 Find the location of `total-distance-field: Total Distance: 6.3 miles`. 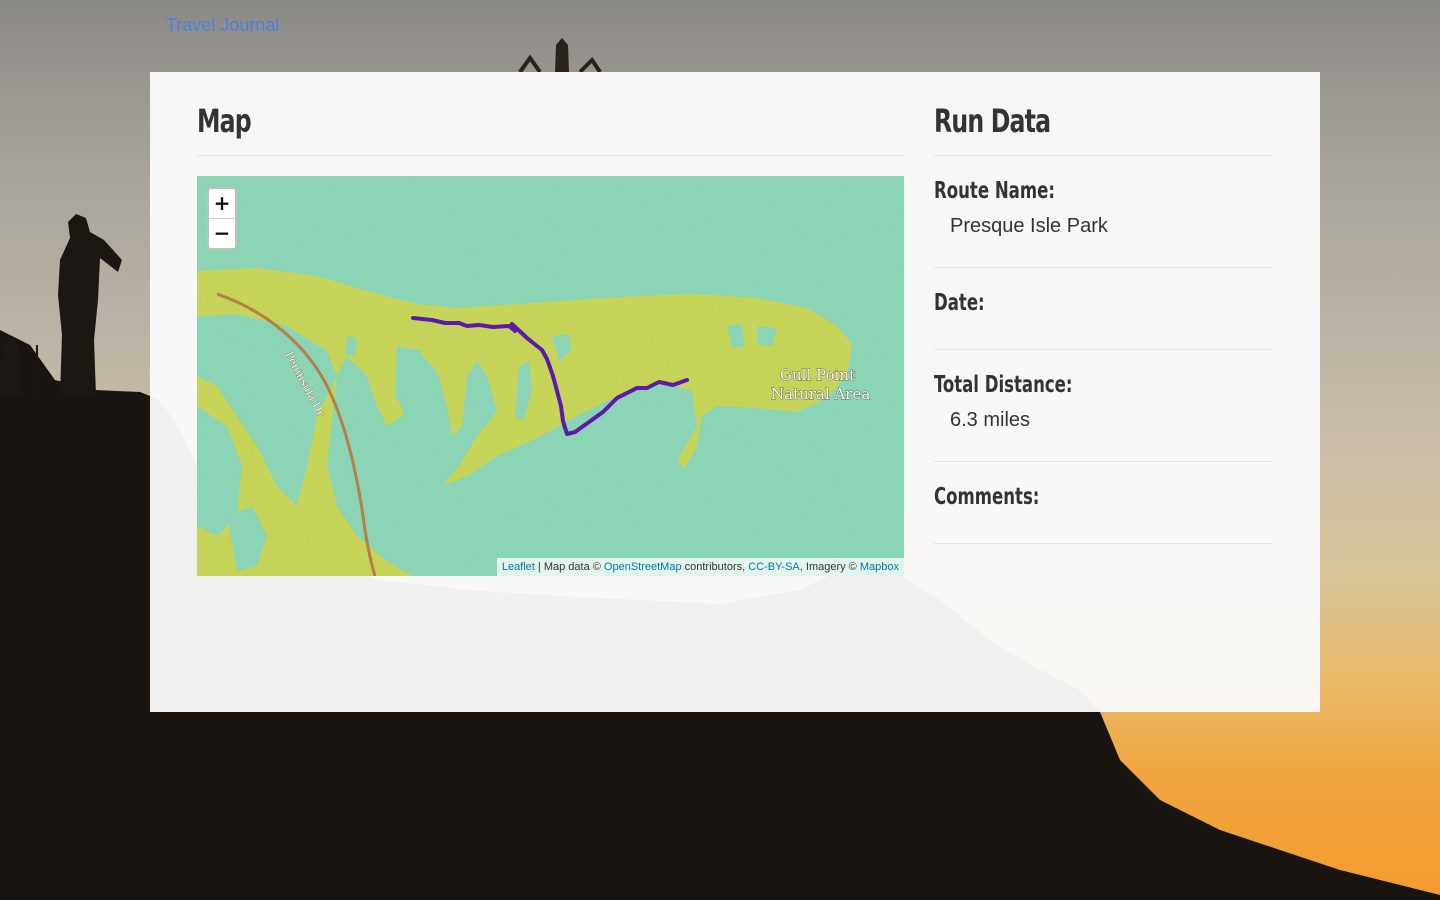

total-distance-field: Total Distance: 6.3 miles is located at coordinates (1103, 406).